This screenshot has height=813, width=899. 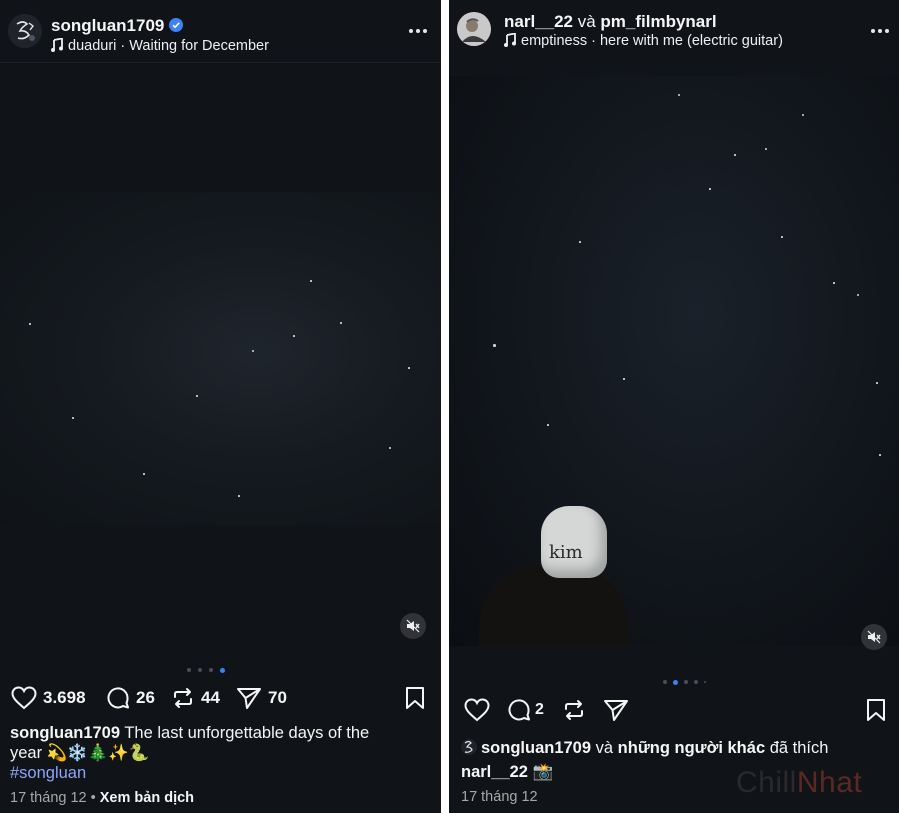 What do you see at coordinates (199, 46) in the screenshot?
I see `music-title: Waiting for December` at bounding box center [199, 46].